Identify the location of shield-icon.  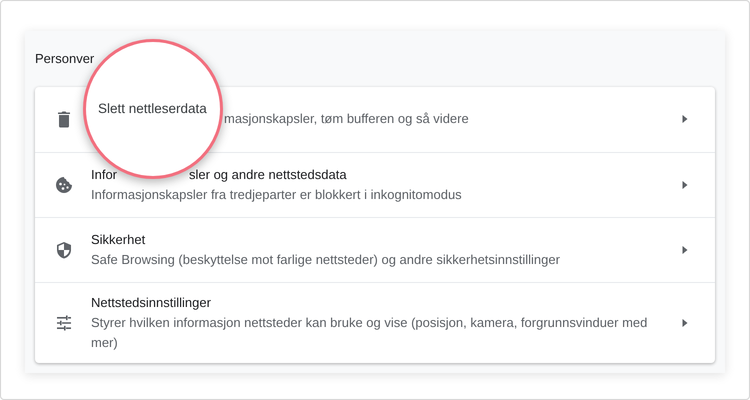
(64, 249).